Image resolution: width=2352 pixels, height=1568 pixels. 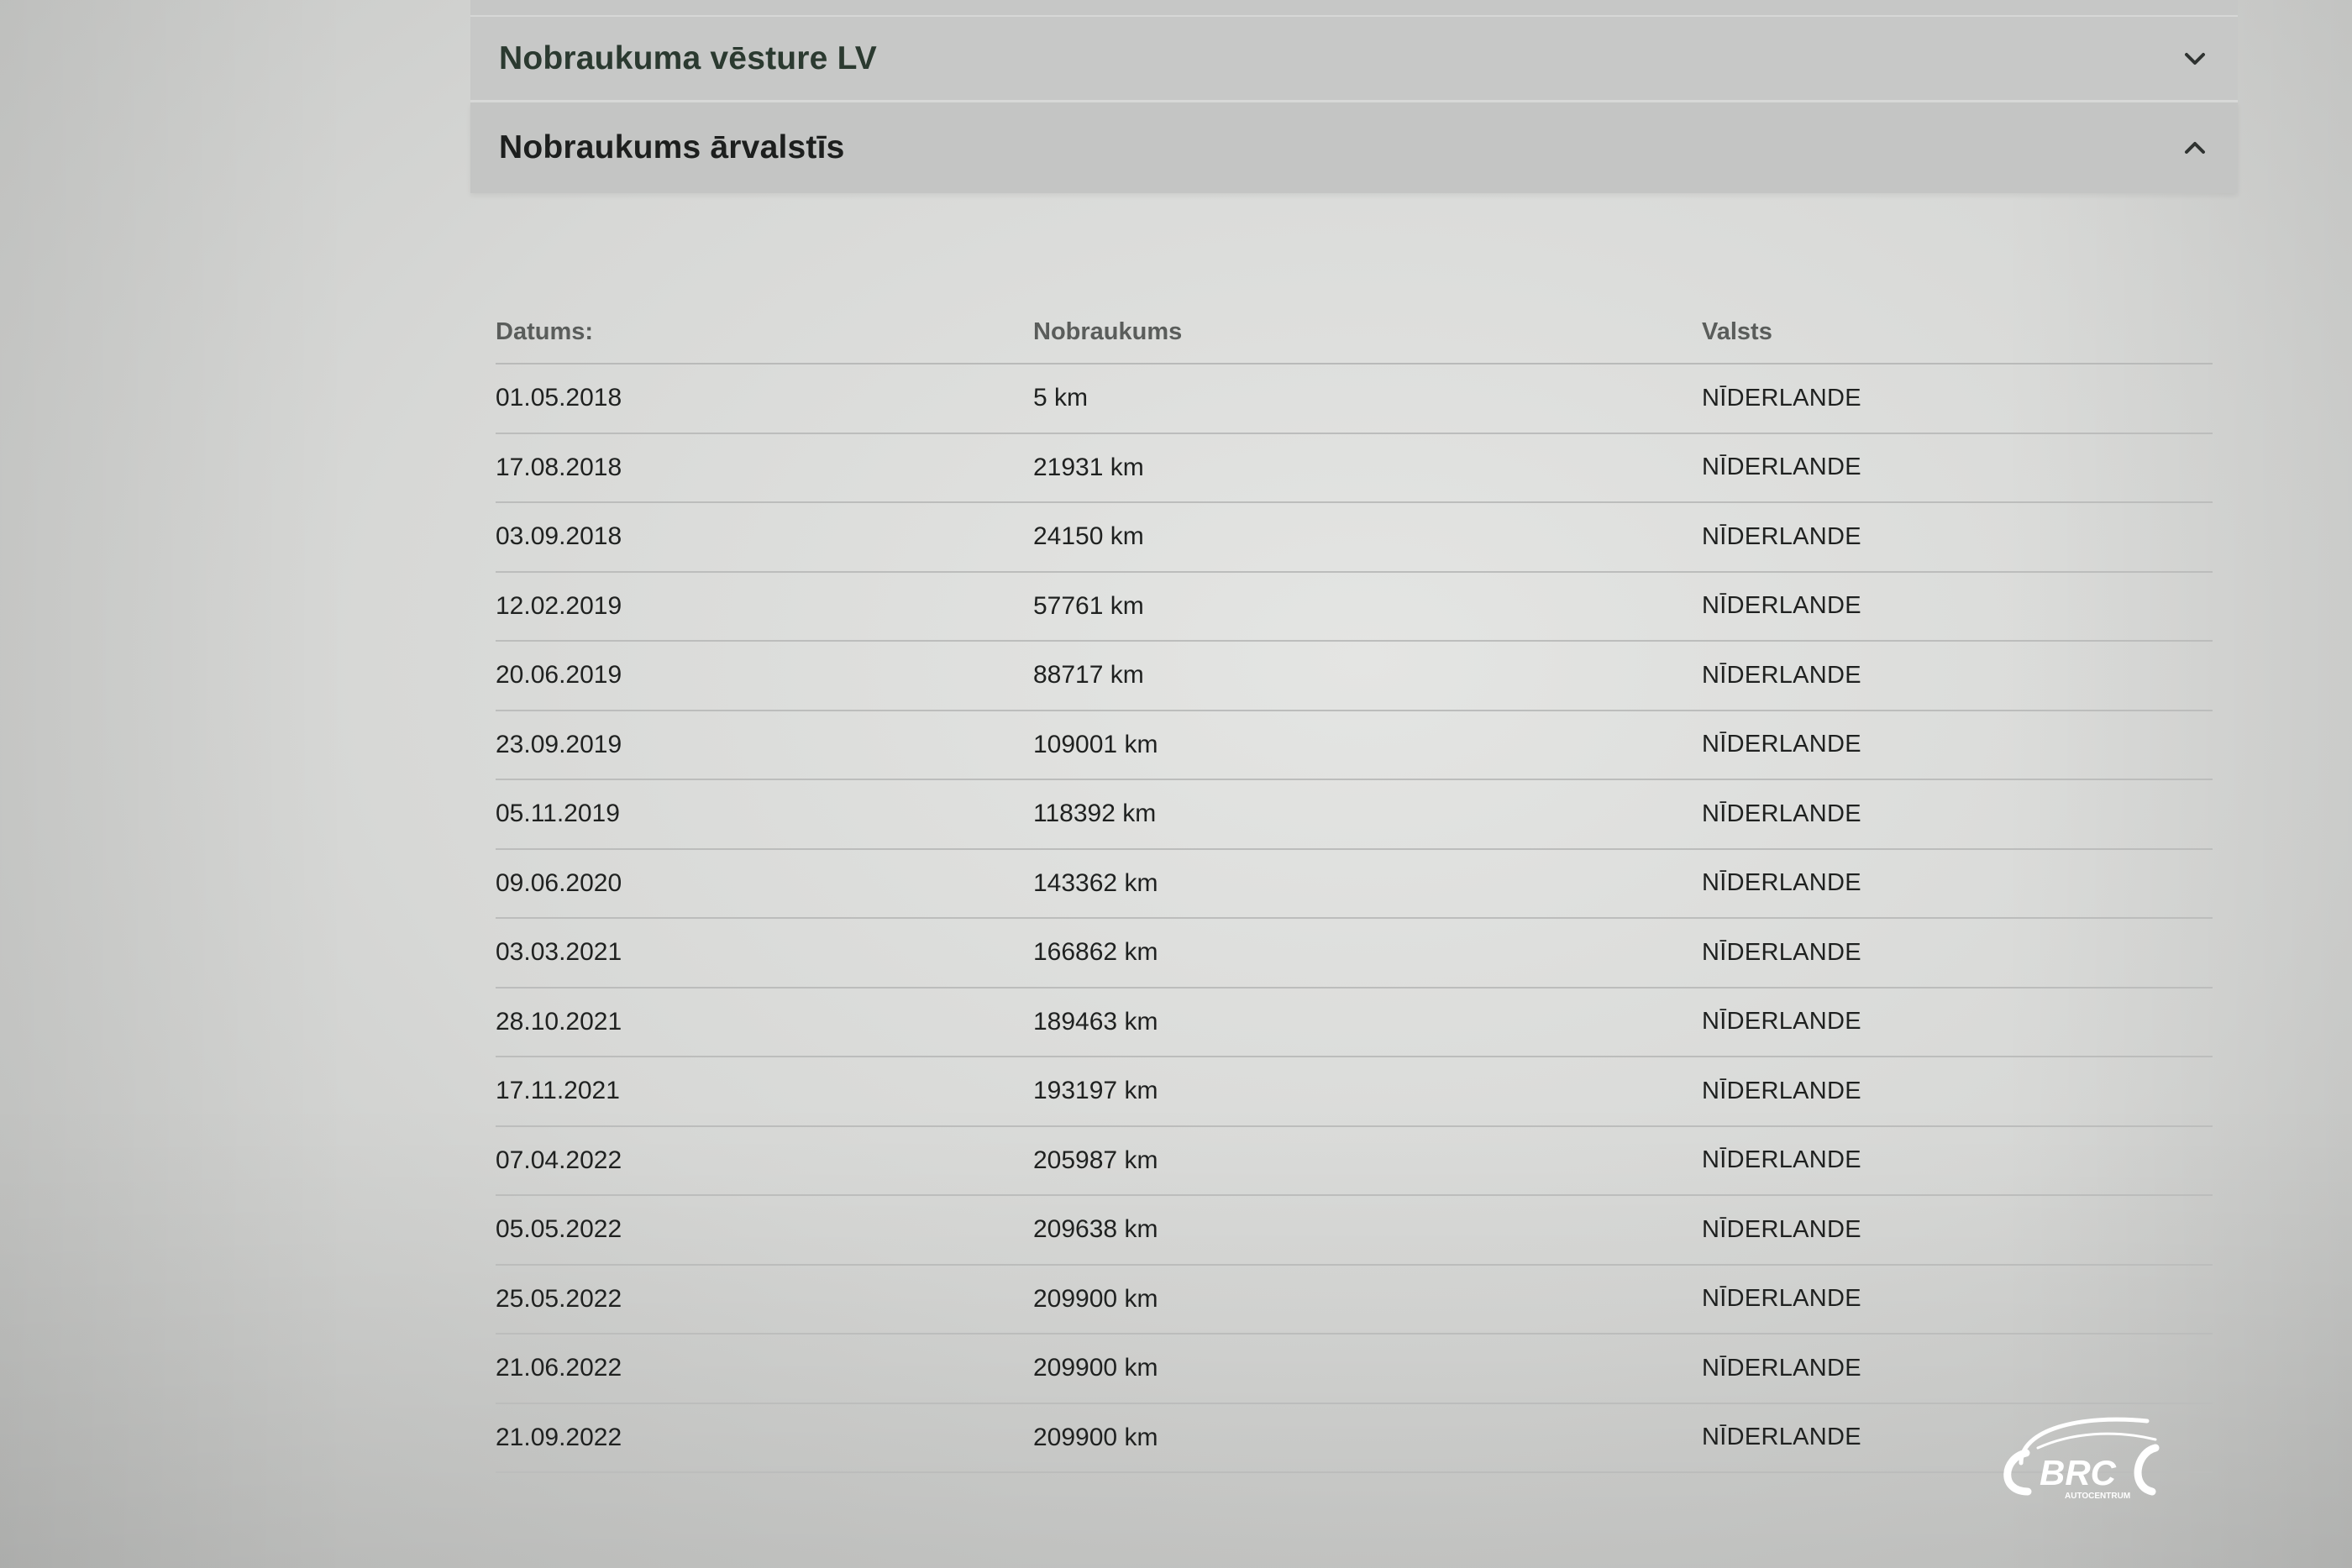 I want to click on accordion-header-foreign-mileage: Nobraukums ārvalstīs, so click(x=1354, y=147).